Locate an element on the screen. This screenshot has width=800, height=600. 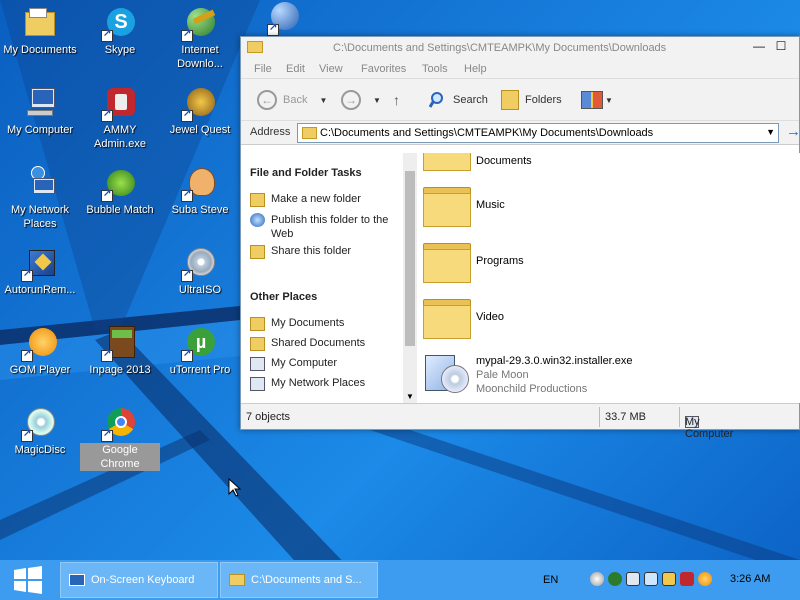
desktop-icon-utorrent-pro: µ uTorrent Pro is located at coordinates (200, 351).